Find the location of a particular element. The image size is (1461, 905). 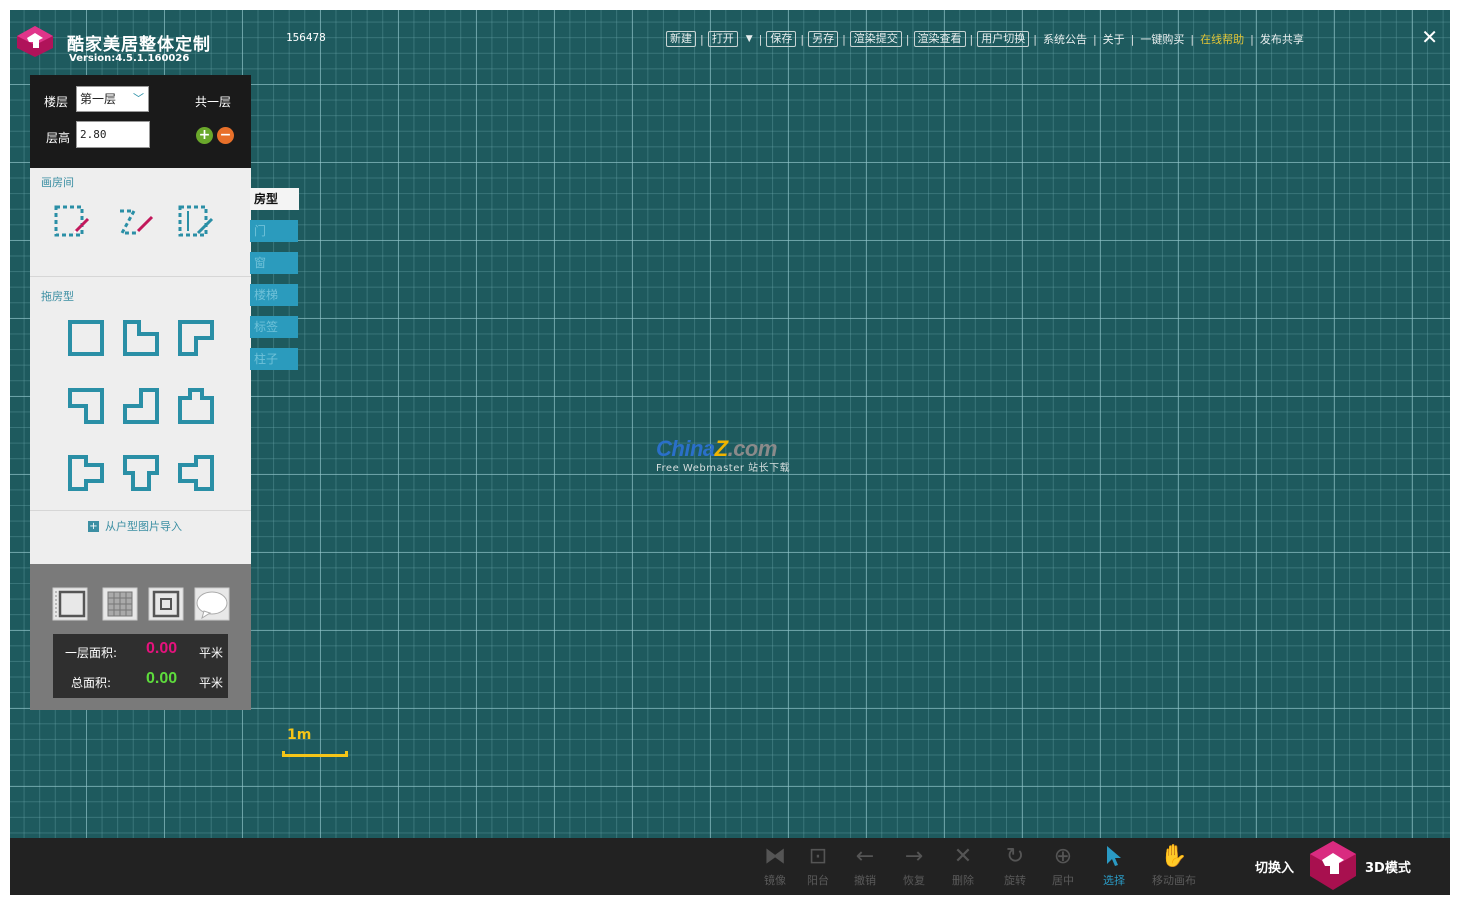

square-room-icon is located at coordinates (86, 338).